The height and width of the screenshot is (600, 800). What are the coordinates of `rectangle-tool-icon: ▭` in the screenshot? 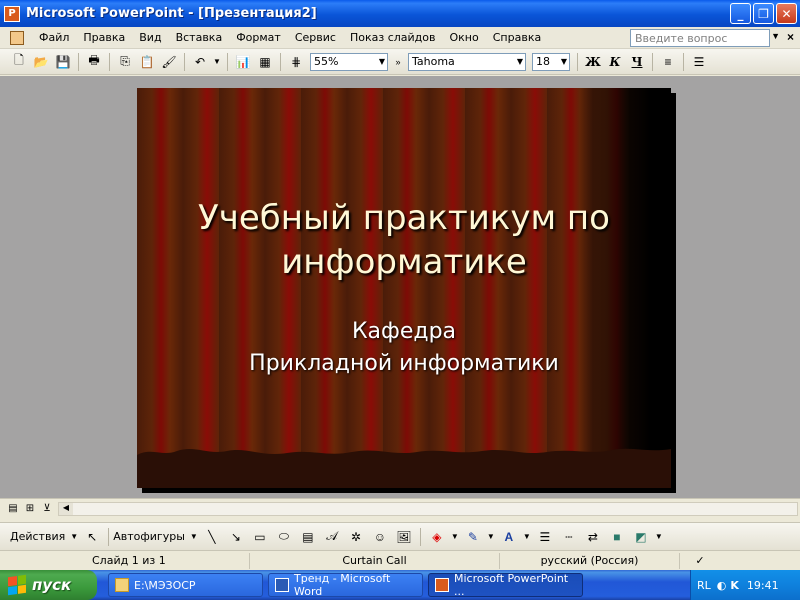 It's located at (260, 537).